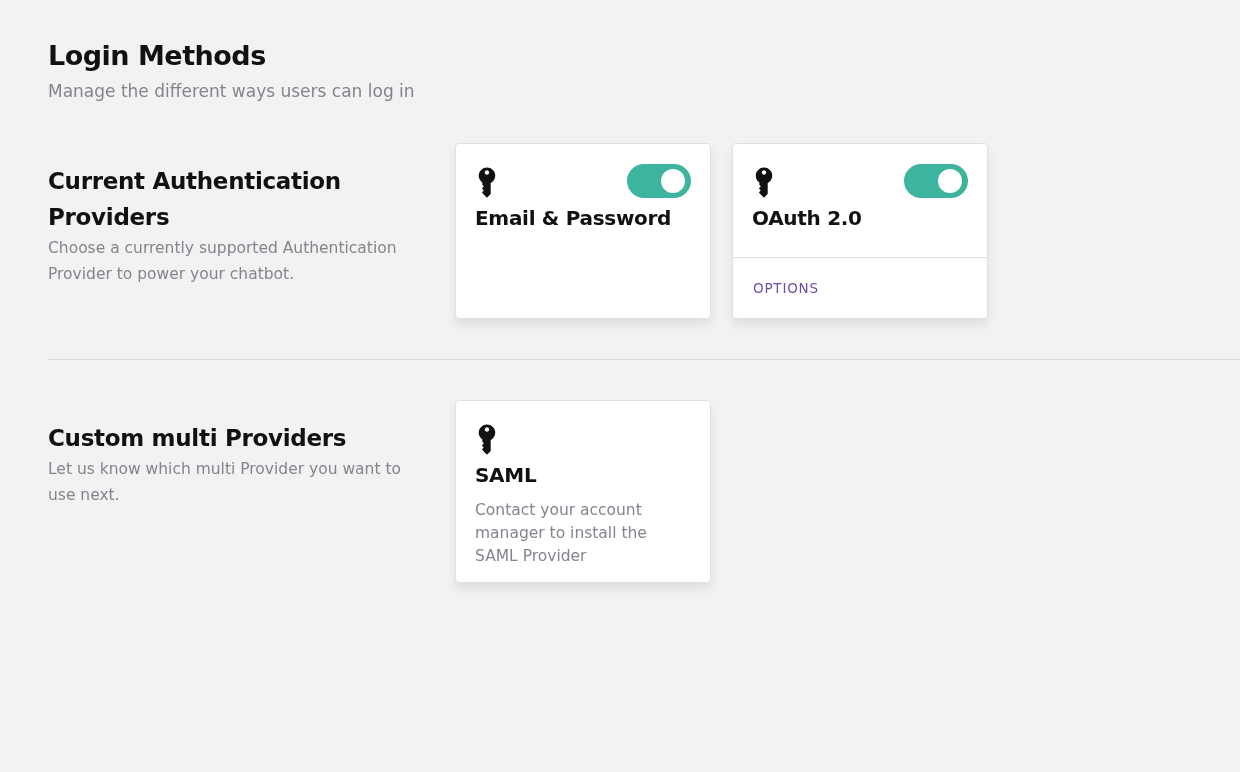 Image resolution: width=1240 pixels, height=772 pixels. Describe the element at coordinates (786, 288) in the screenshot. I see `options-link: OPTIONS` at that location.